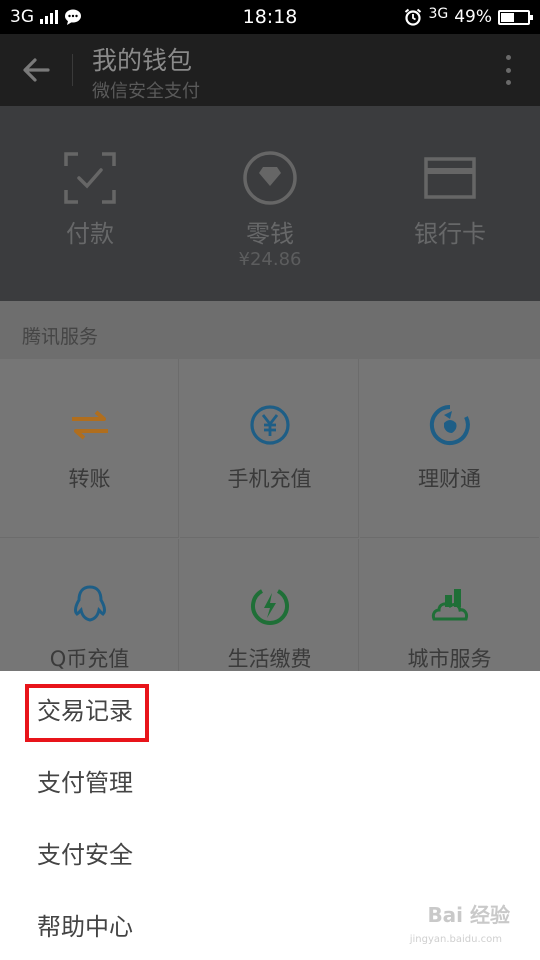  What do you see at coordinates (89, 448) in the screenshot?
I see `service-transfer: 转账` at bounding box center [89, 448].